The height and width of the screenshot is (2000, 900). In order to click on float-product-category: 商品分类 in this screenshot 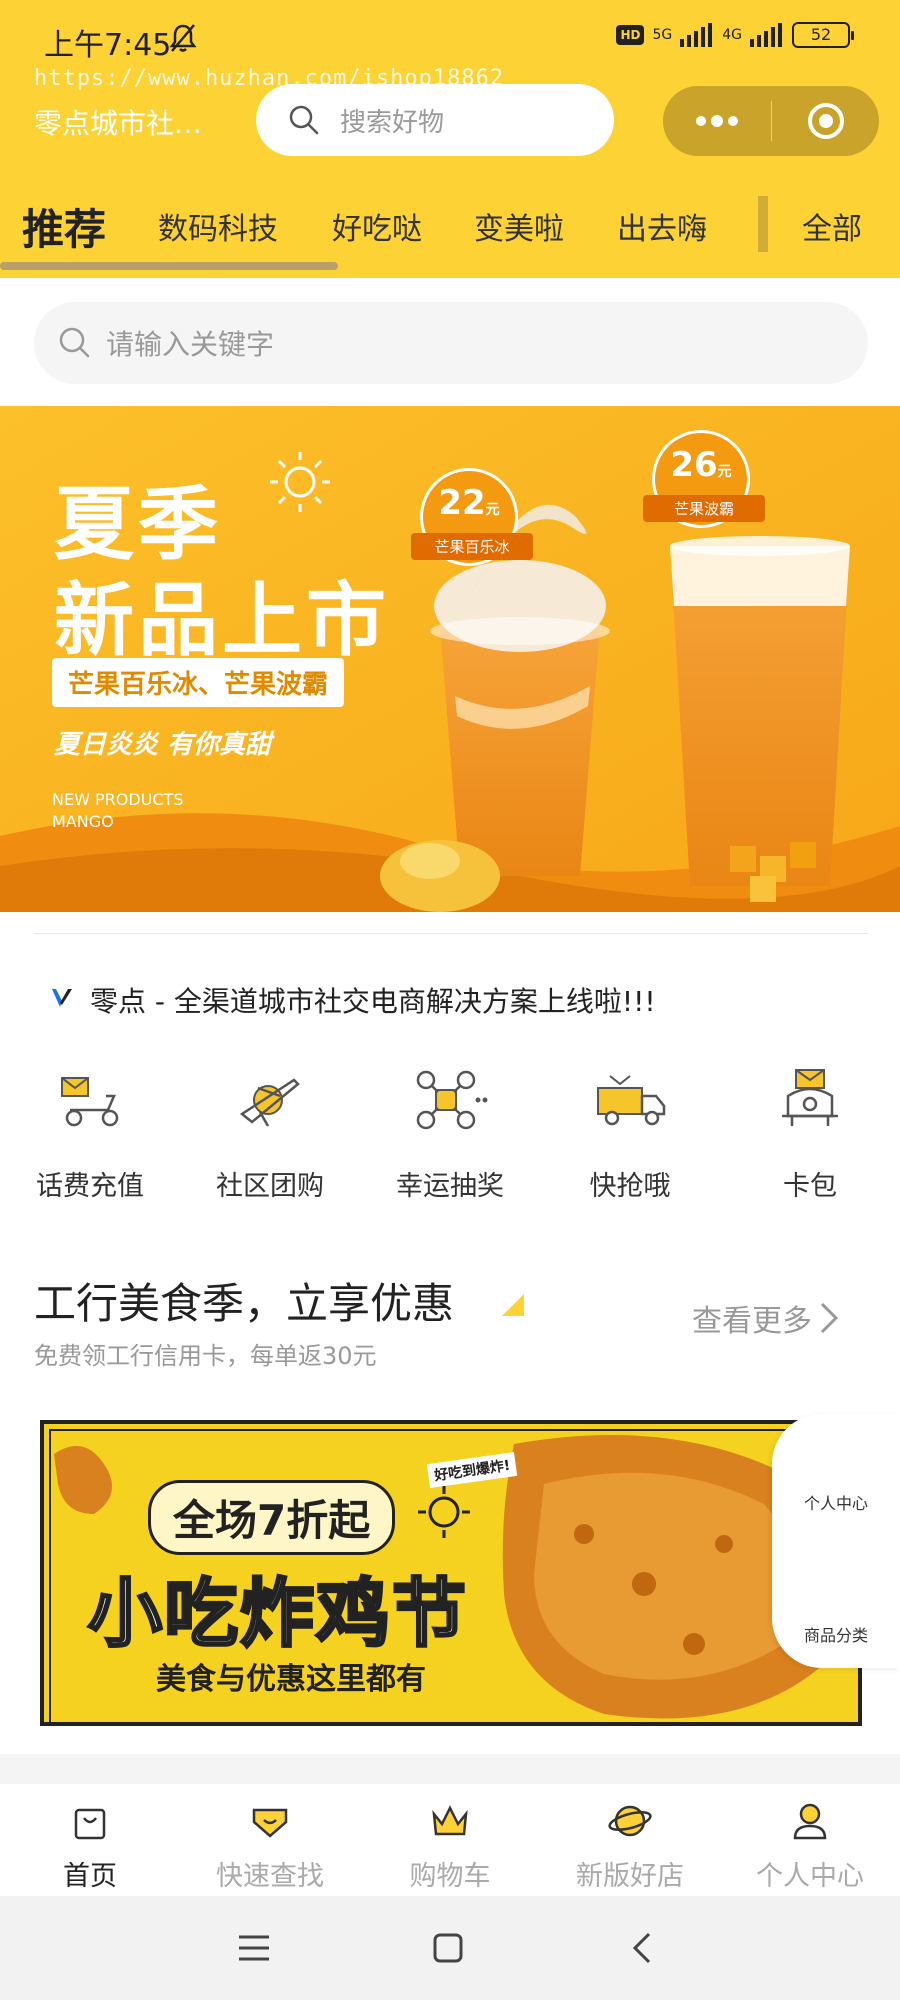, I will do `click(836, 1634)`.